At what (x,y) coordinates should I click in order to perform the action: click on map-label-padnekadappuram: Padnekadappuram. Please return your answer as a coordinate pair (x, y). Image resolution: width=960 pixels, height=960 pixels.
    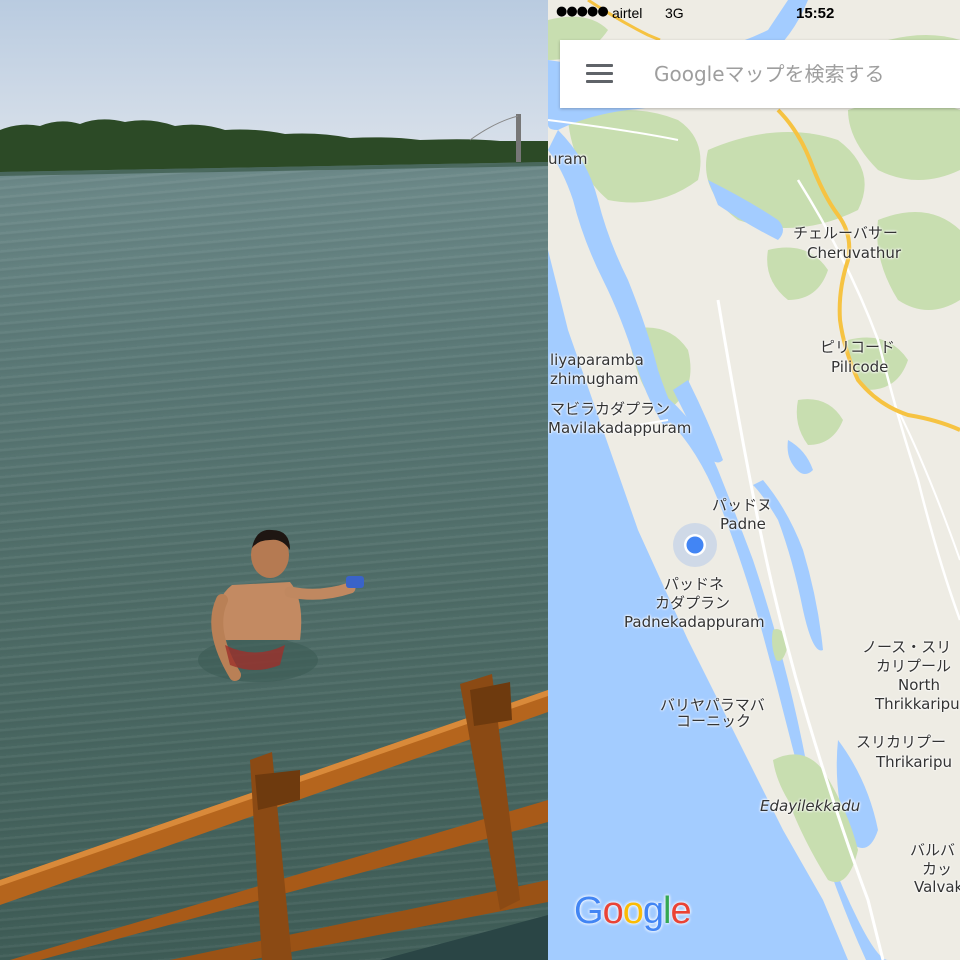
    Looking at the image, I should click on (694, 622).